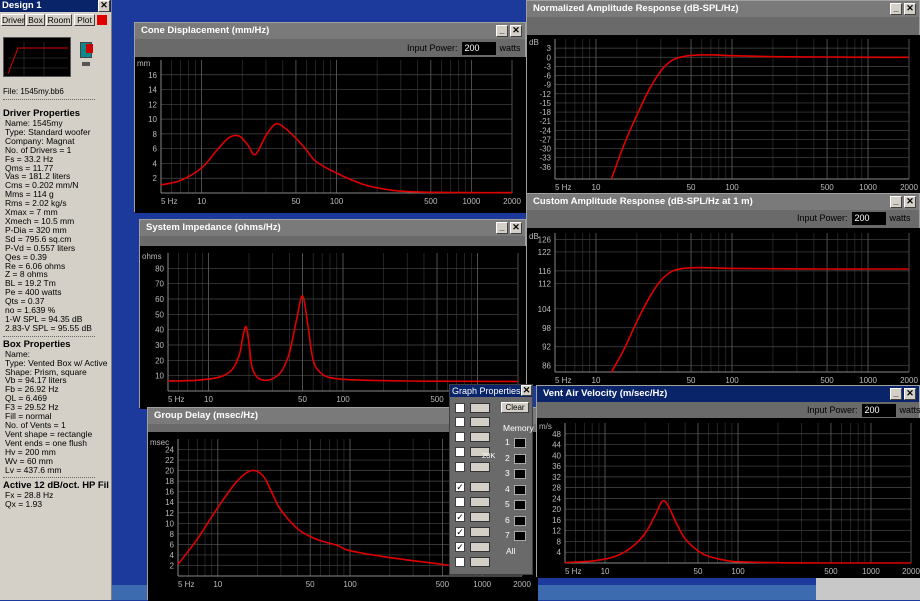  What do you see at coordinates (544, 271) in the screenshot?
I see `y-tick-label: 116` at bounding box center [544, 271].